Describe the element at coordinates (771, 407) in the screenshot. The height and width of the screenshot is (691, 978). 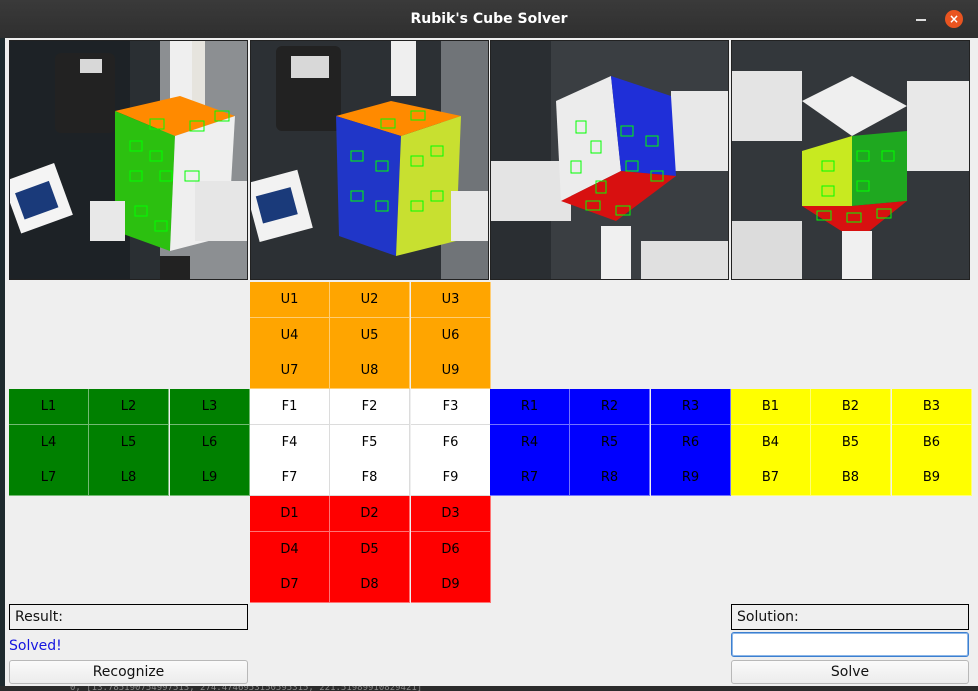
I see `facelet-b1: B1` at that location.